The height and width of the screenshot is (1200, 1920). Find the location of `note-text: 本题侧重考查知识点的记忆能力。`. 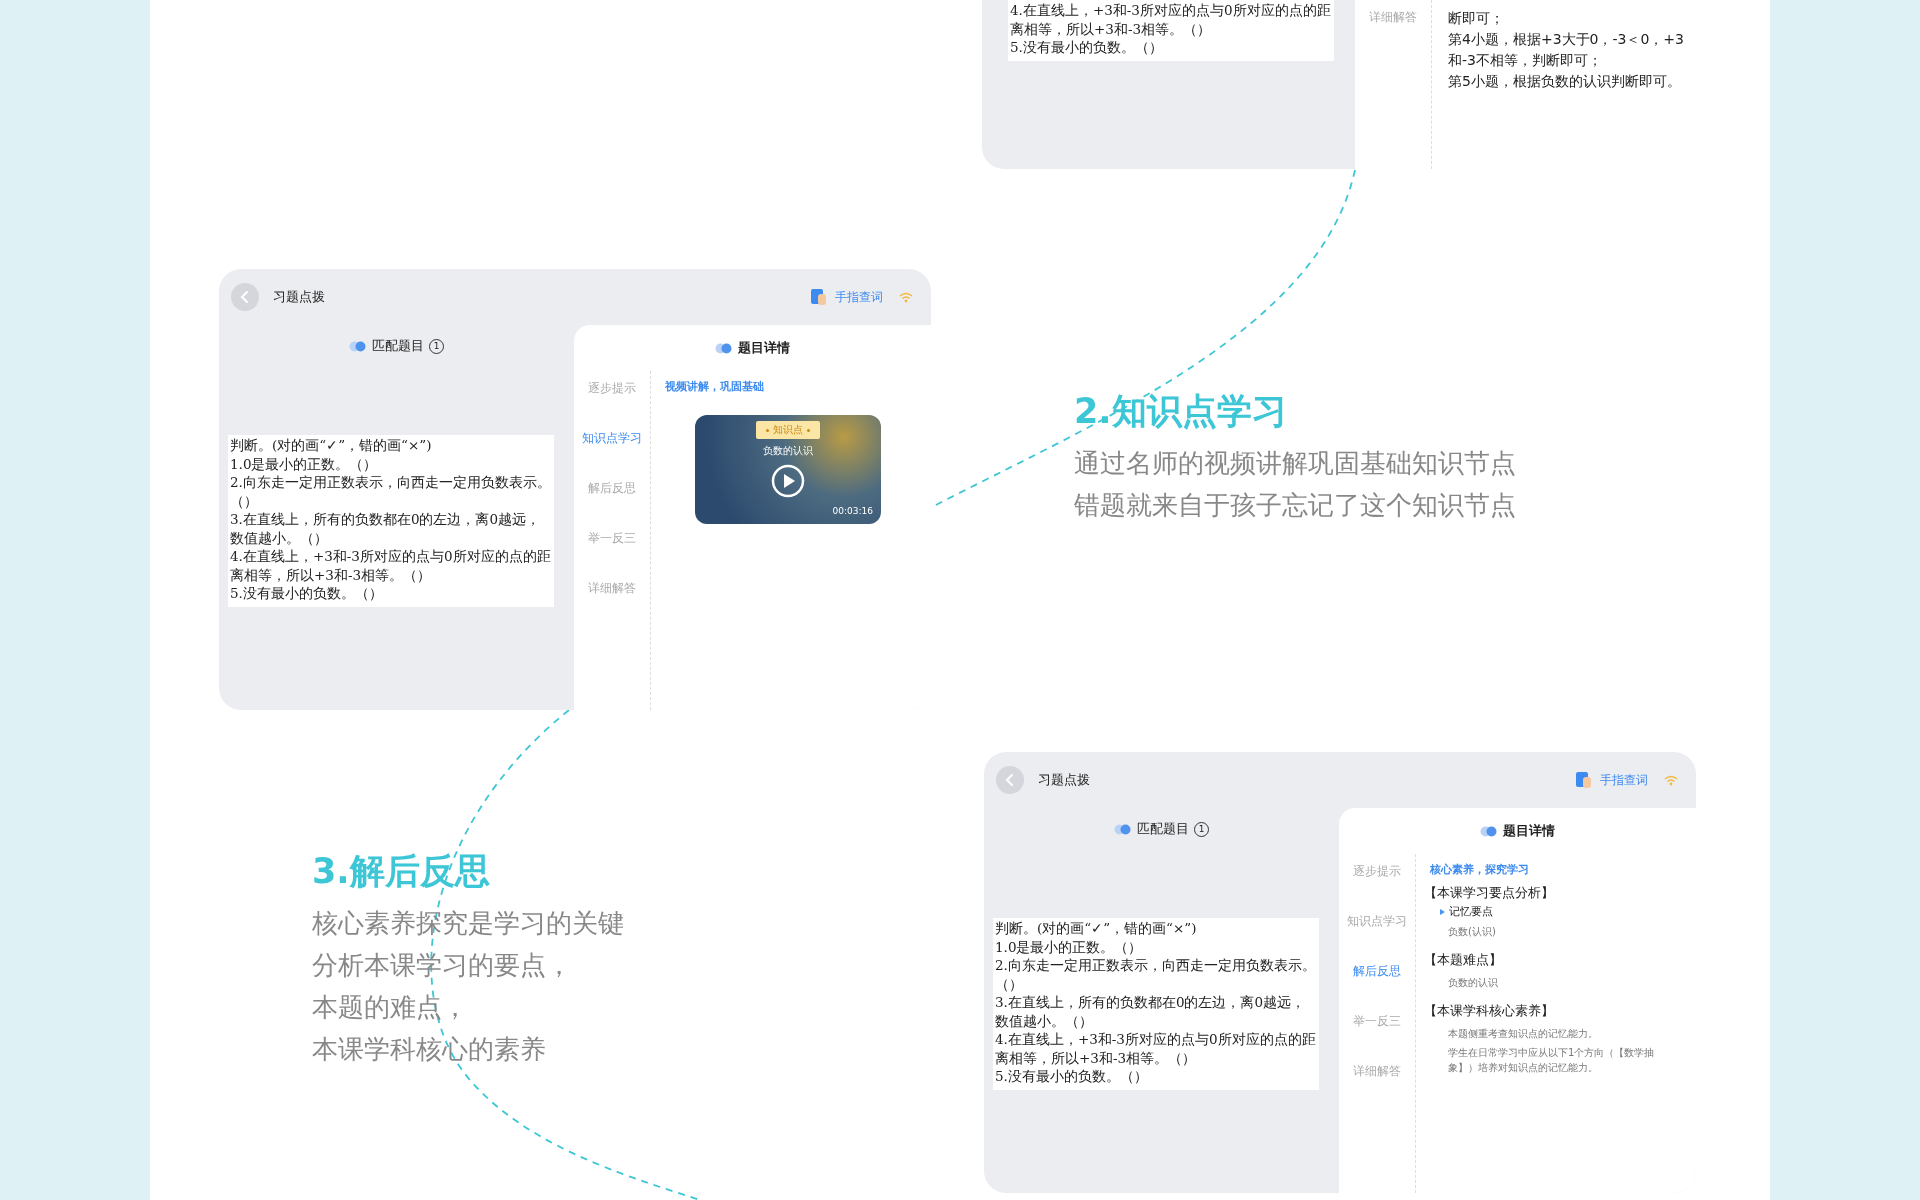

note-text: 本题侧重考查知识点的记忆能力。 is located at coordinates (1523, 1034).